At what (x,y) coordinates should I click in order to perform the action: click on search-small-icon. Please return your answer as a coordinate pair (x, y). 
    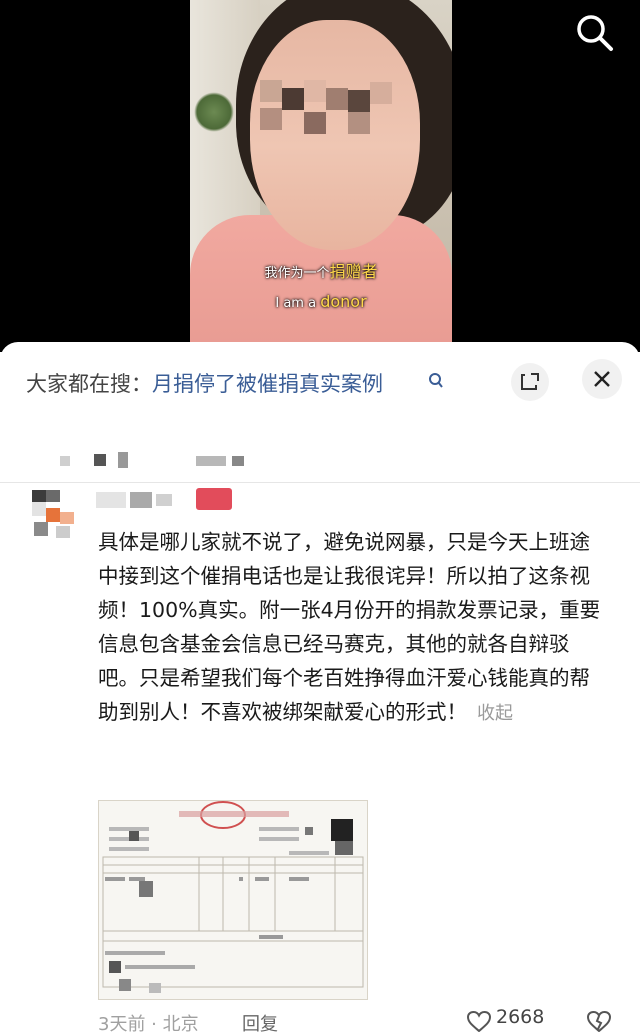
    Looking at the image, I should click on (436, 381).